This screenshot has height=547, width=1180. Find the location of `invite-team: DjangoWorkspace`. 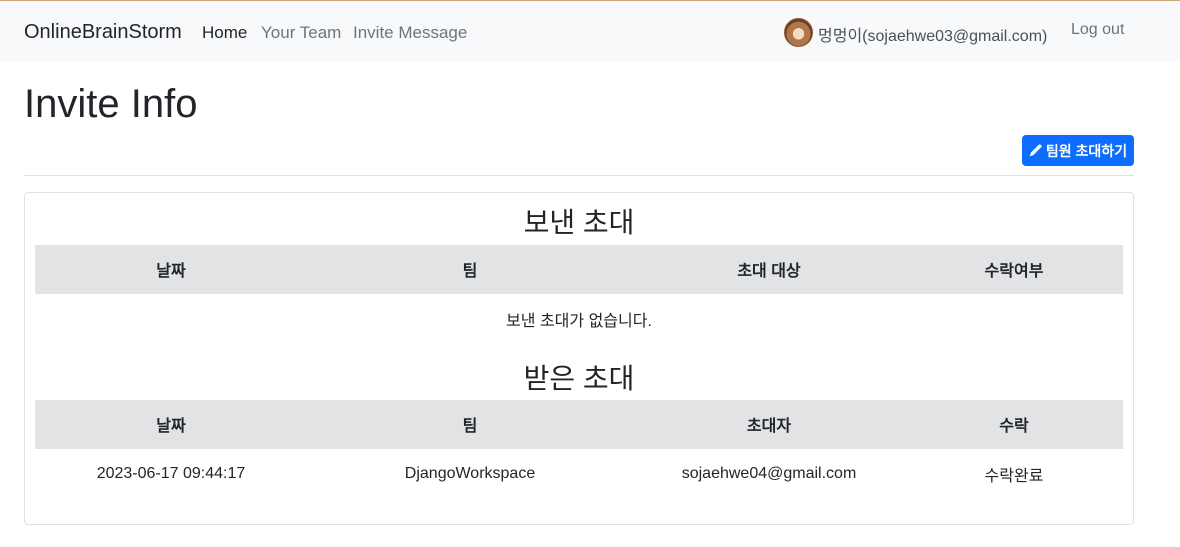

invite-team: DjangoWorkspace is located at coordinates (470, 473).